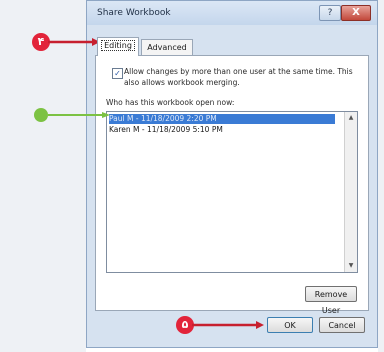 This screenshot has height=352, width=384. What do you see at coordinates (41, 115) in the screenshot?
I see `pointer-dot-icon` at bounding box center [41, 115].